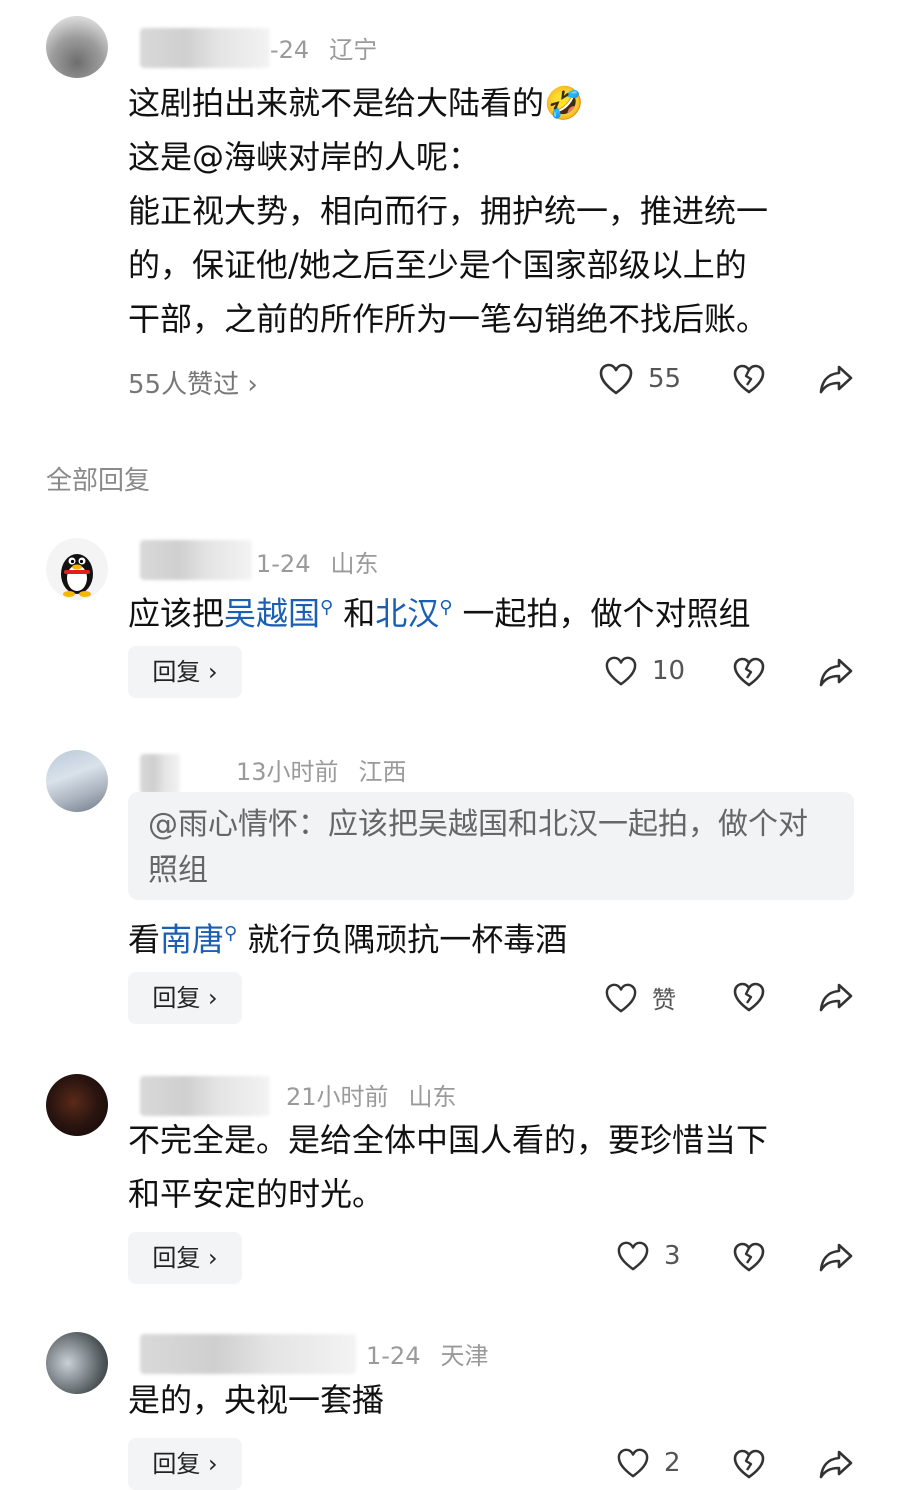  Describe the element at coordinates (644, 671) in the screenshot. I see `like-button: 10` at that location.